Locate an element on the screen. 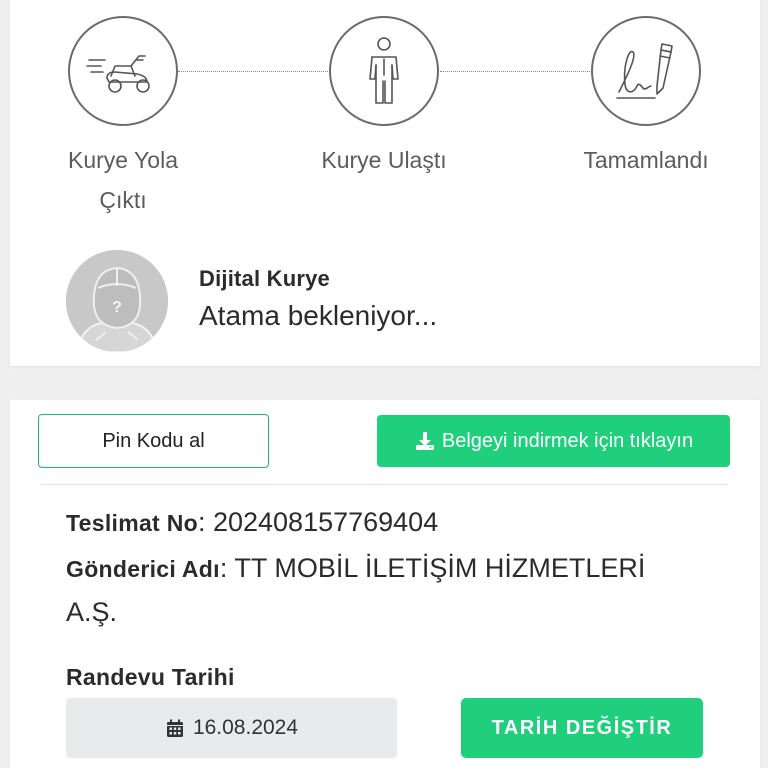 This screenshot has height=768, width=768. signature-icon is located at coordinates (644, 71).